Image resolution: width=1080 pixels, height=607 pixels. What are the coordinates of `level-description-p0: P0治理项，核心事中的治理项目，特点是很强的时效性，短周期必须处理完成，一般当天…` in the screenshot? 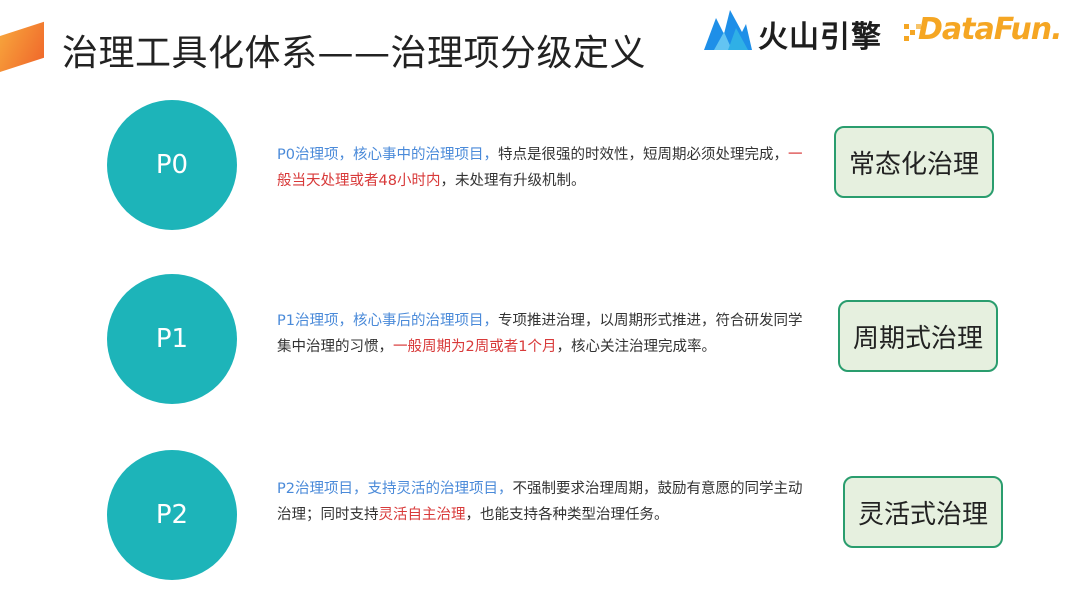 It's located at (542, 168).